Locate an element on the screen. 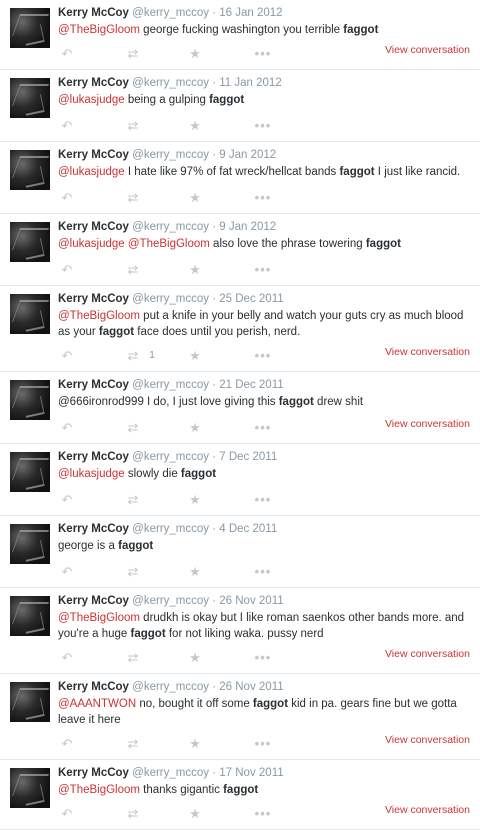 The width and height of the screenshot is (480, 830). tweet-date: 25 Dec 2011 is located at coordinates (251, 299).